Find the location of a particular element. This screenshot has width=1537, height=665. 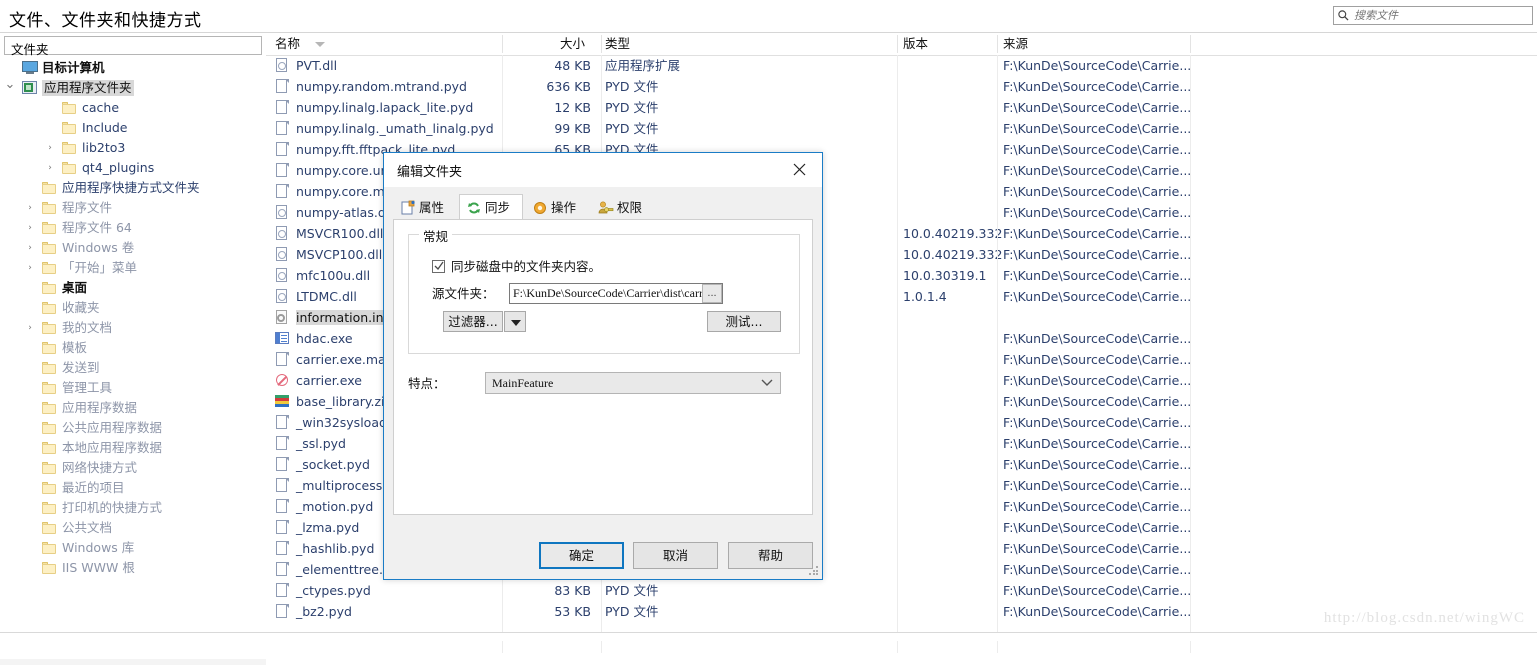

tree-item-label: 应用程序快捷方式文件夹 is located at coordinates (131, 187).